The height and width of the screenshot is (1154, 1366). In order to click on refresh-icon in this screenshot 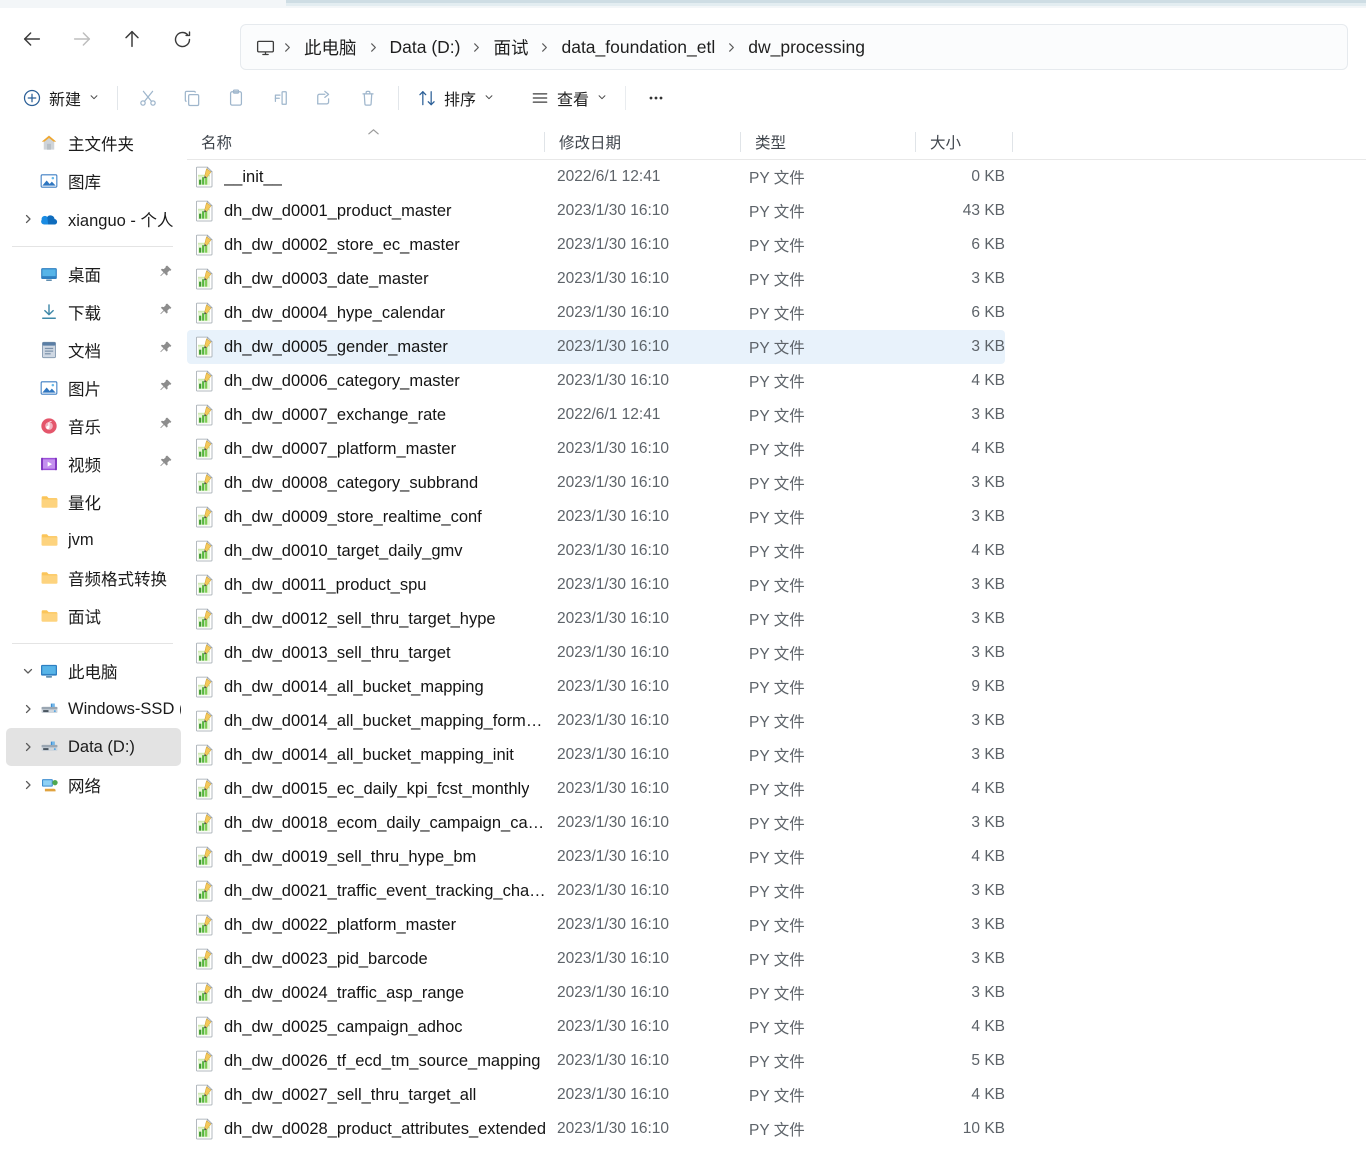, I will do `click(182, 38)`.